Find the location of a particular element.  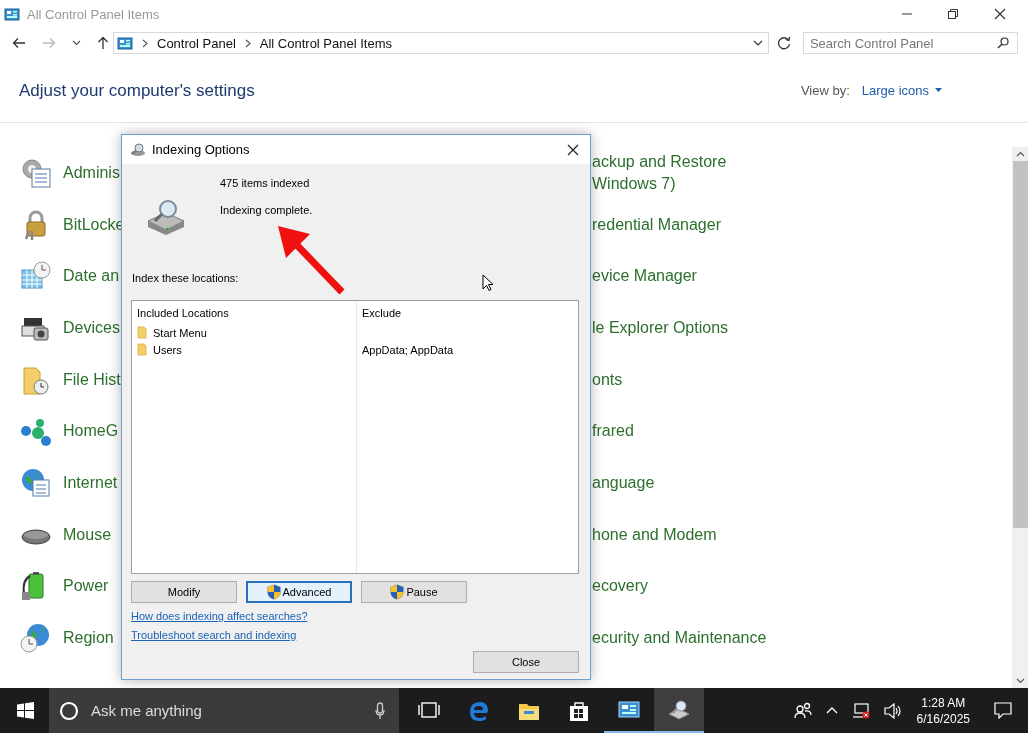

scroll-up-icon is located at coordinates (1020, 154).